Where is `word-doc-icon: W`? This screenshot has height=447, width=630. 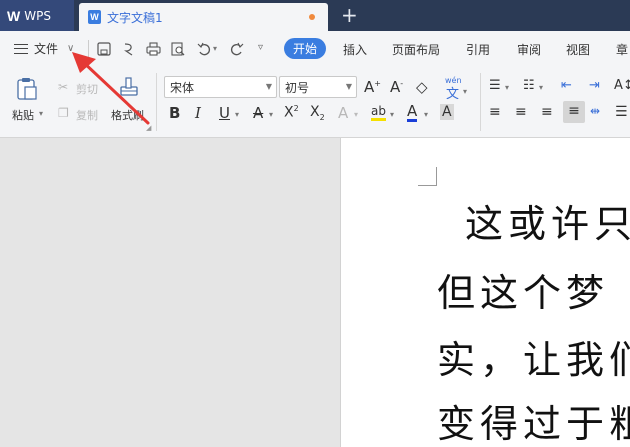
word-doc-icon: W is located at coordinates (94, 17).